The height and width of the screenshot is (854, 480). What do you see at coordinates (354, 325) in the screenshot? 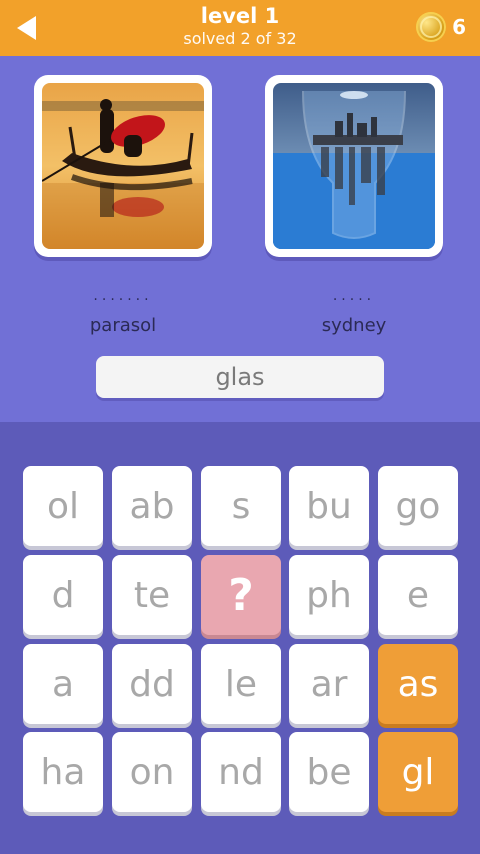
I see `right-word-label: sydney` at bounding box center [354, 325].